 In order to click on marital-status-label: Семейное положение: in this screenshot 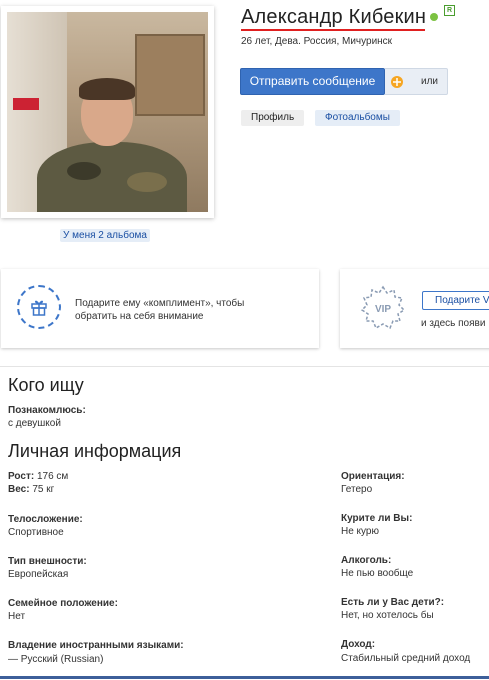, I will do `click(63, 603)`.